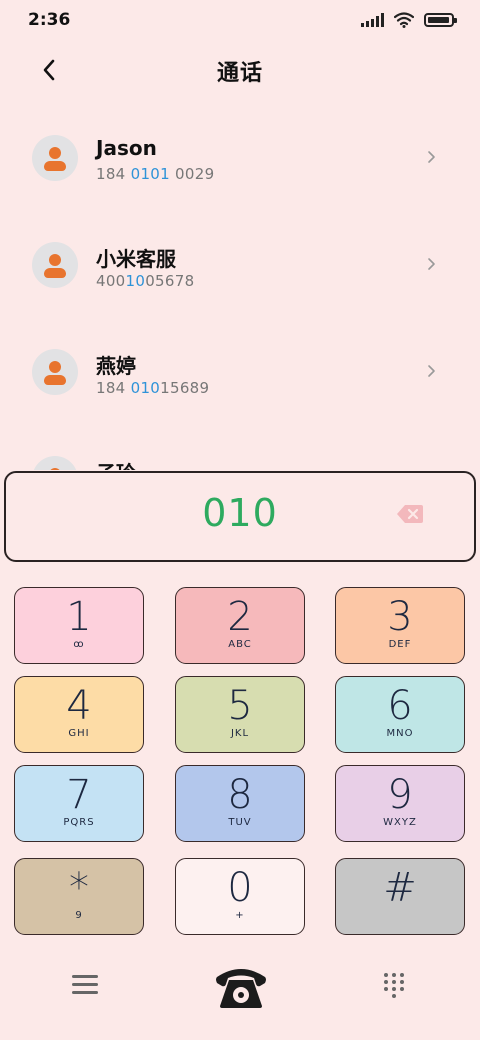 The width and height of the screenshot is (480, 1040). Describe the element at coordinates (240, 795) in the screenshot. I see `key-digit: 8` at that location.